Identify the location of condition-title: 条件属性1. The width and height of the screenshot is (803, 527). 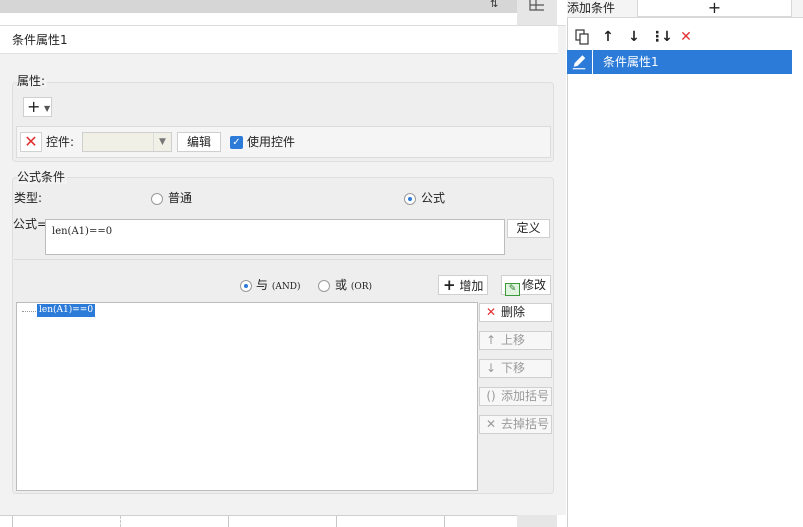
(40, 40).